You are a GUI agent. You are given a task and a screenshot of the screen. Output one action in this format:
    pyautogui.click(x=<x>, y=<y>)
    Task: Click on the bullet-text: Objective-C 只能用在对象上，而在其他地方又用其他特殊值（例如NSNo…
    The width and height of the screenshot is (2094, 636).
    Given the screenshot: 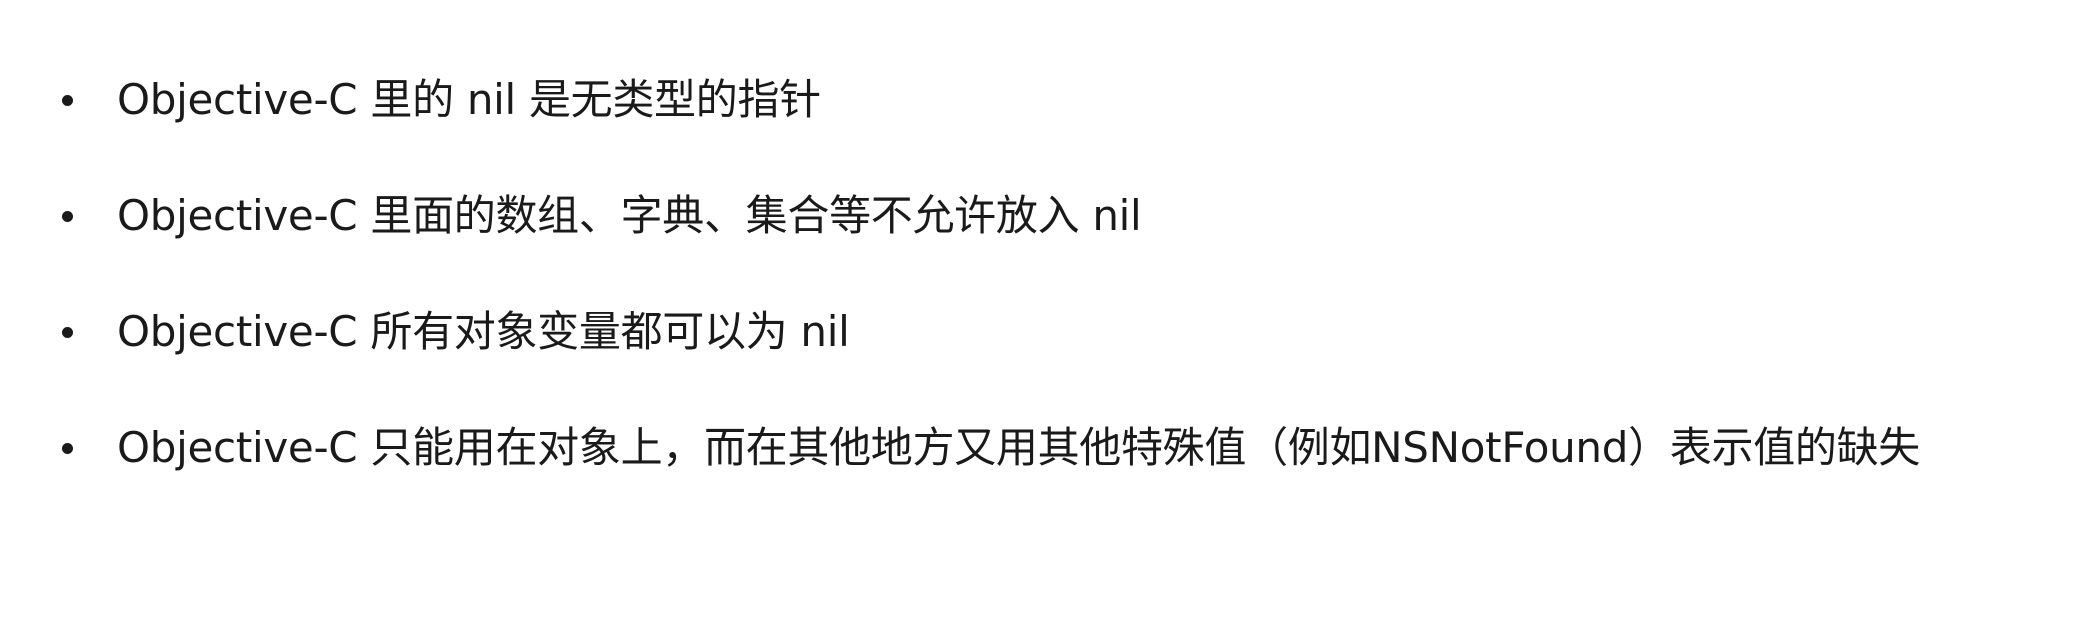 What is the action you would take?
    pyautogui.click(x=1019, y=447)
    